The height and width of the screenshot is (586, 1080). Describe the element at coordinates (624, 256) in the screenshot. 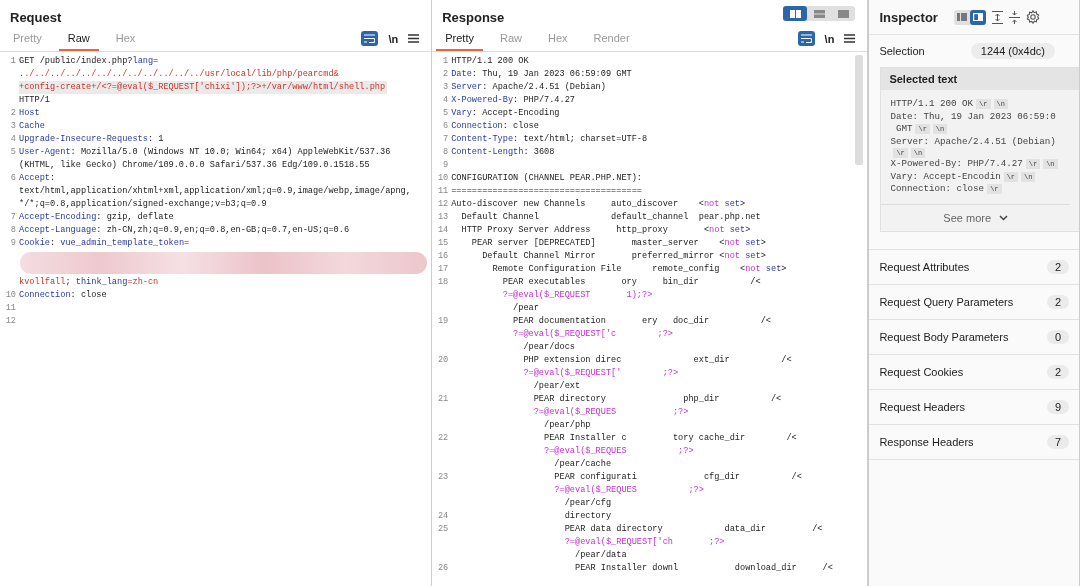

I see `code-line: Default Channel Mirror preferred_mirror <not set>` at that location.